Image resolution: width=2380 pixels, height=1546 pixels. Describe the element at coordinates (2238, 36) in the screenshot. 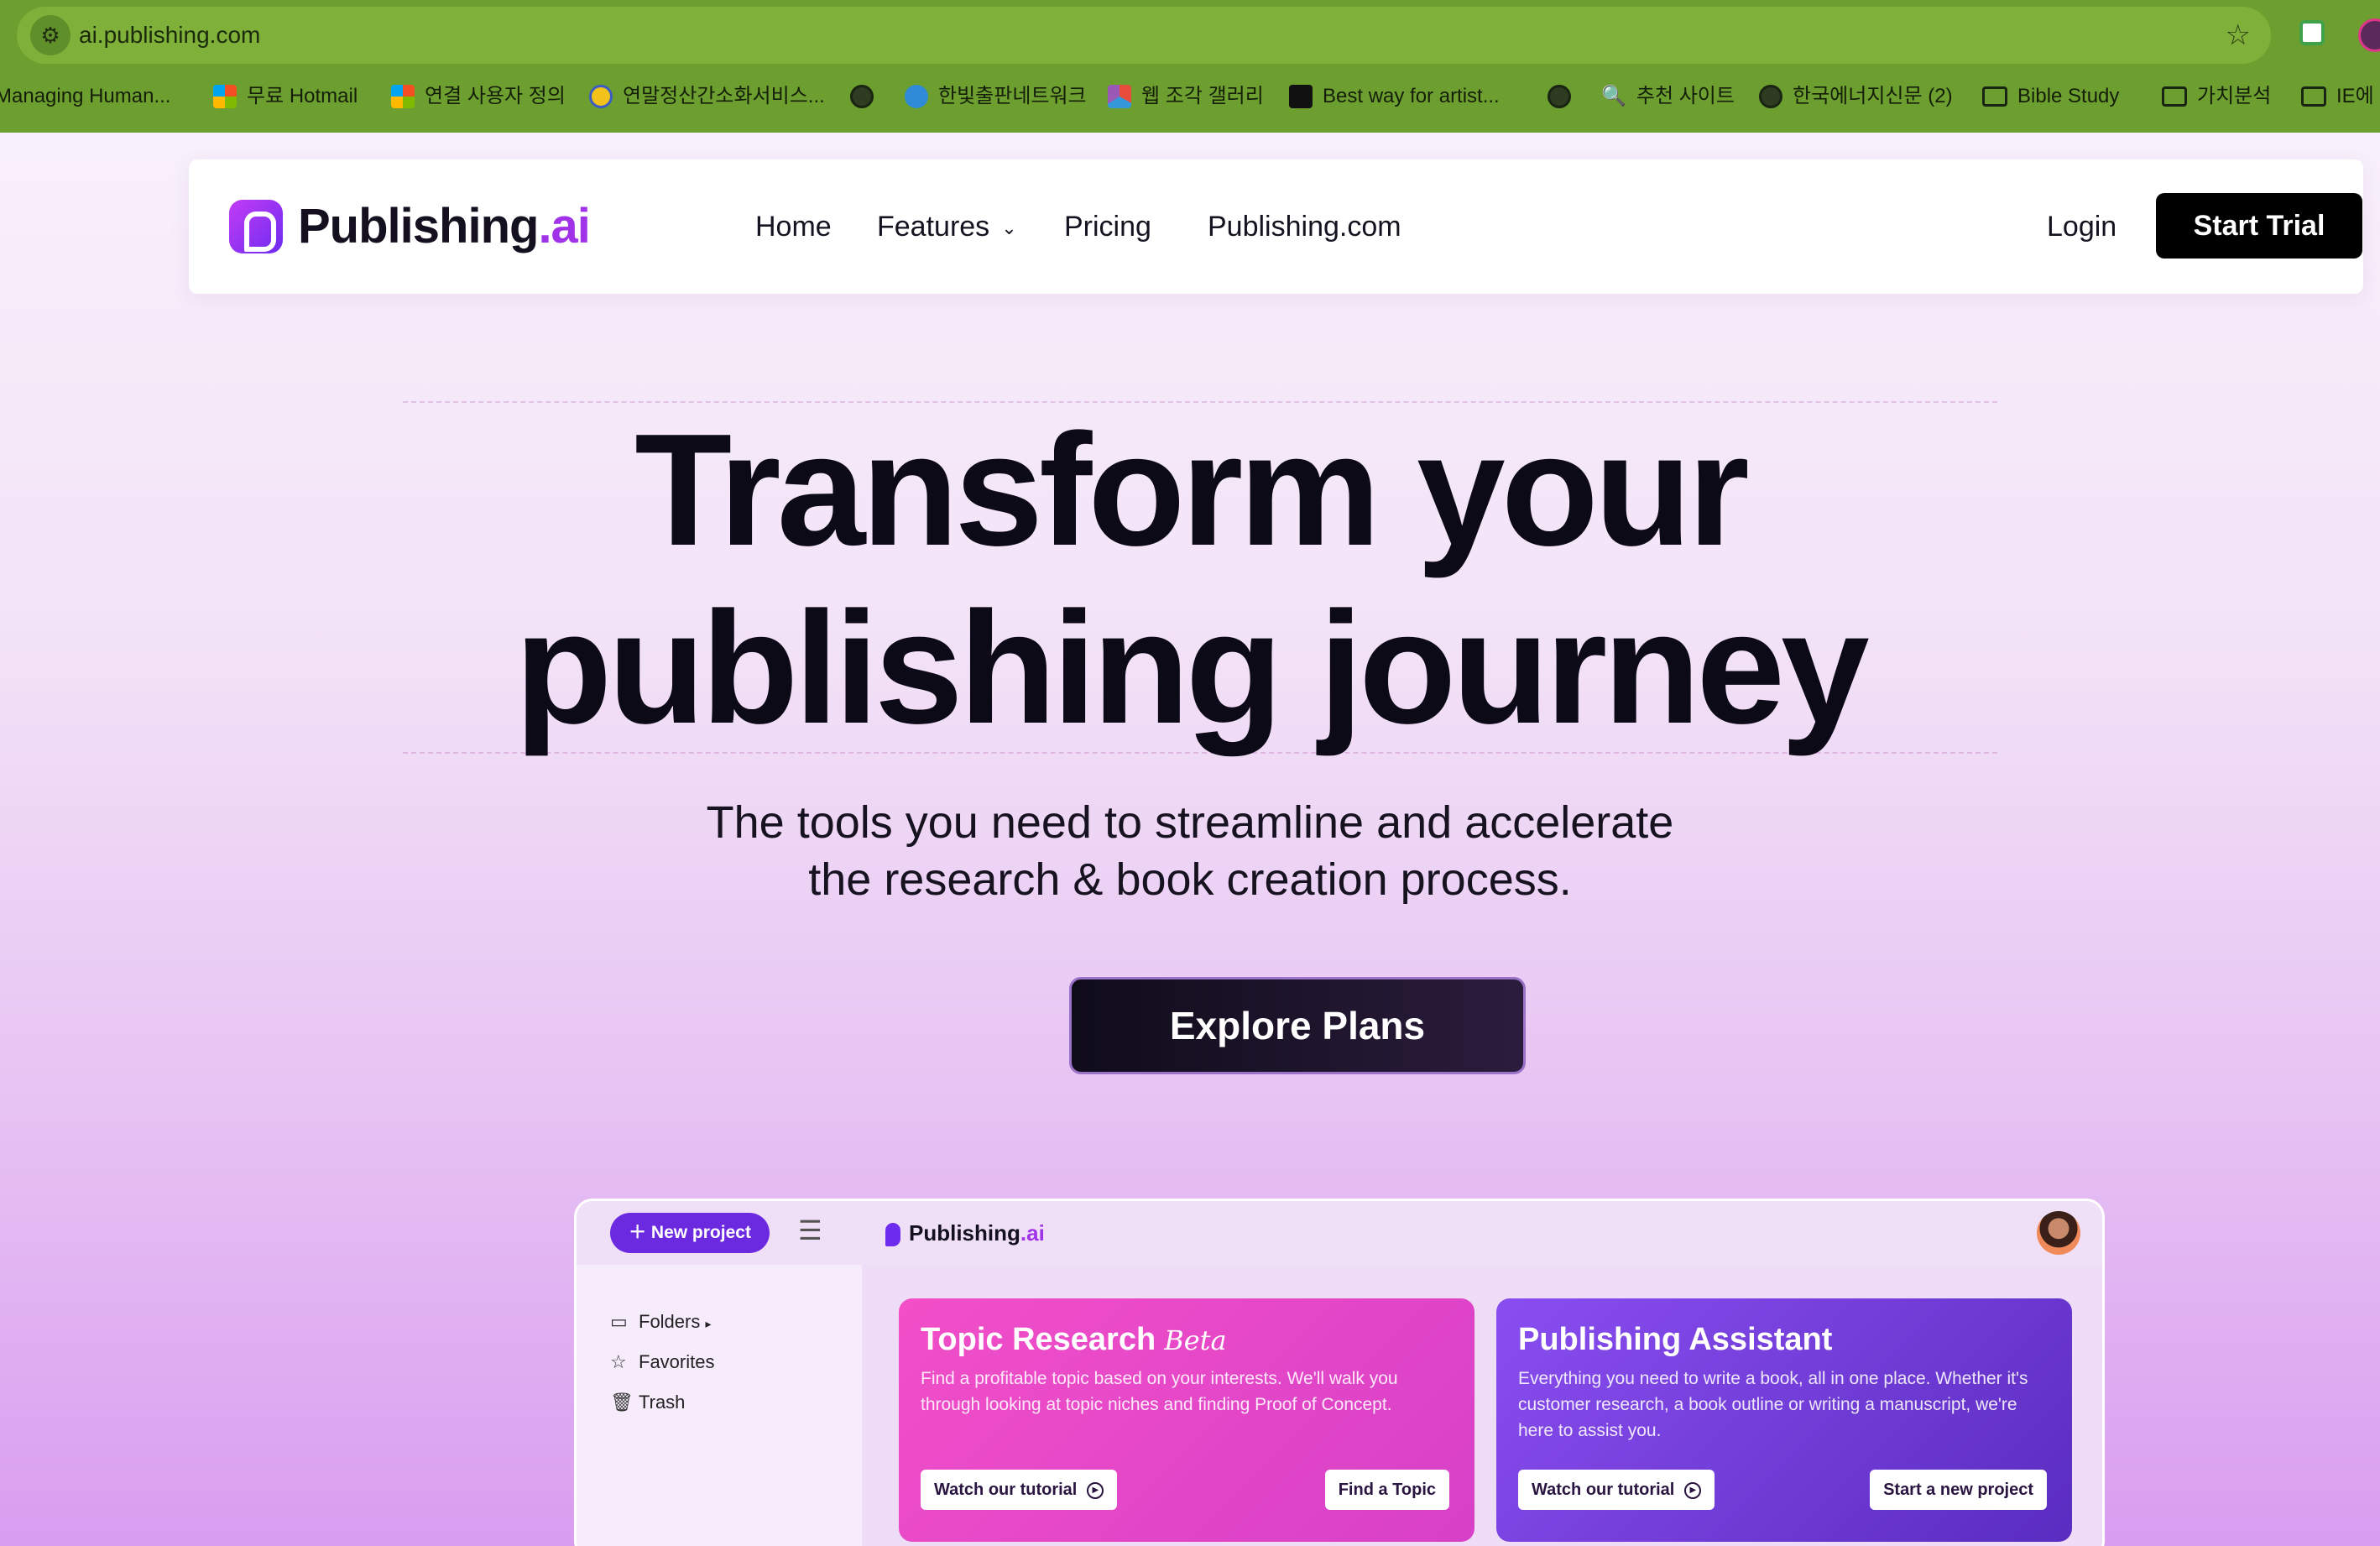

I see `bookmark-star-icon: ☆` at that location.